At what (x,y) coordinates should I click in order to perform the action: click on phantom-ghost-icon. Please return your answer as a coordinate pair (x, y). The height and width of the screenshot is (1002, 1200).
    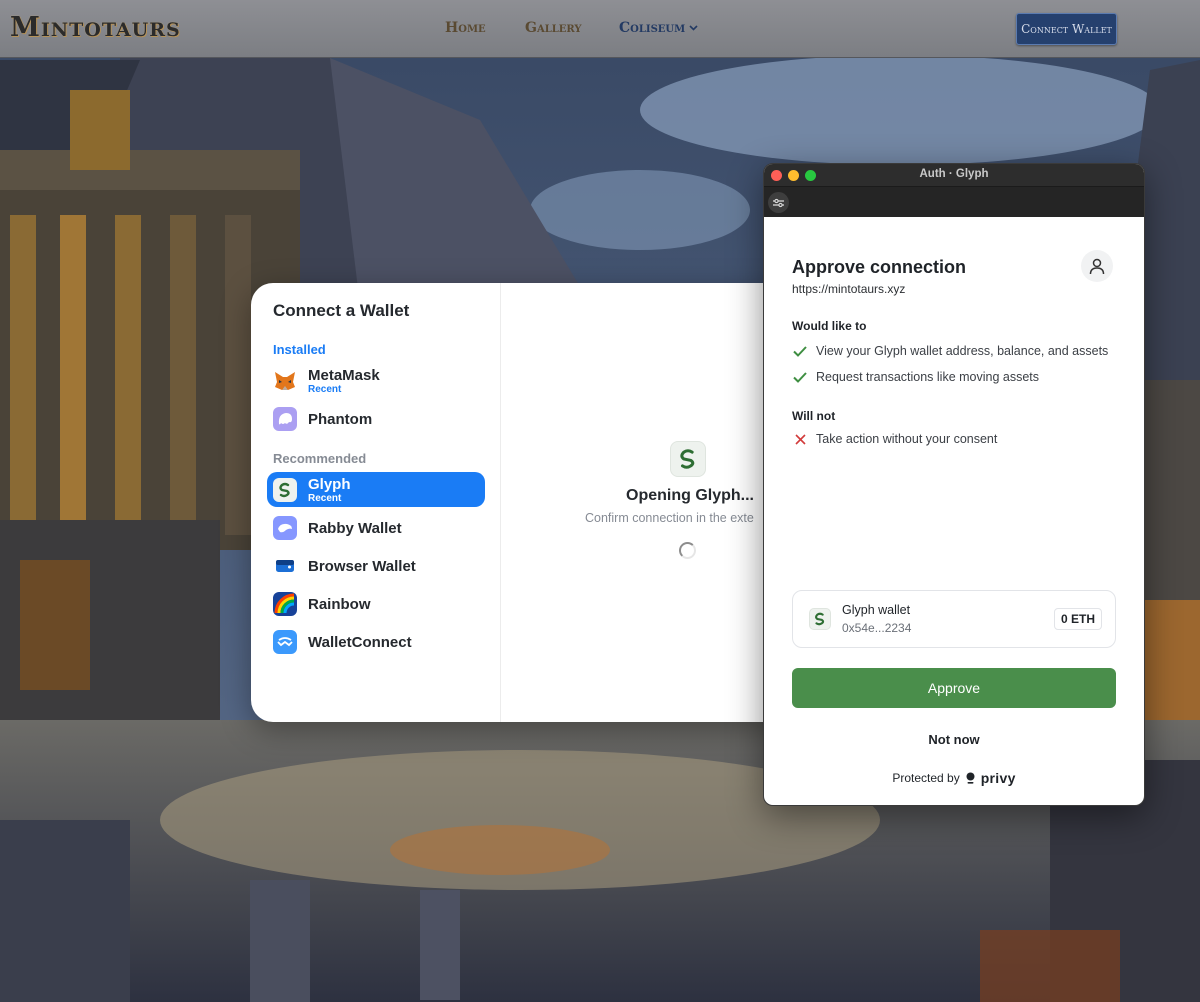
    Looking at the image, I should click on (285, 419).